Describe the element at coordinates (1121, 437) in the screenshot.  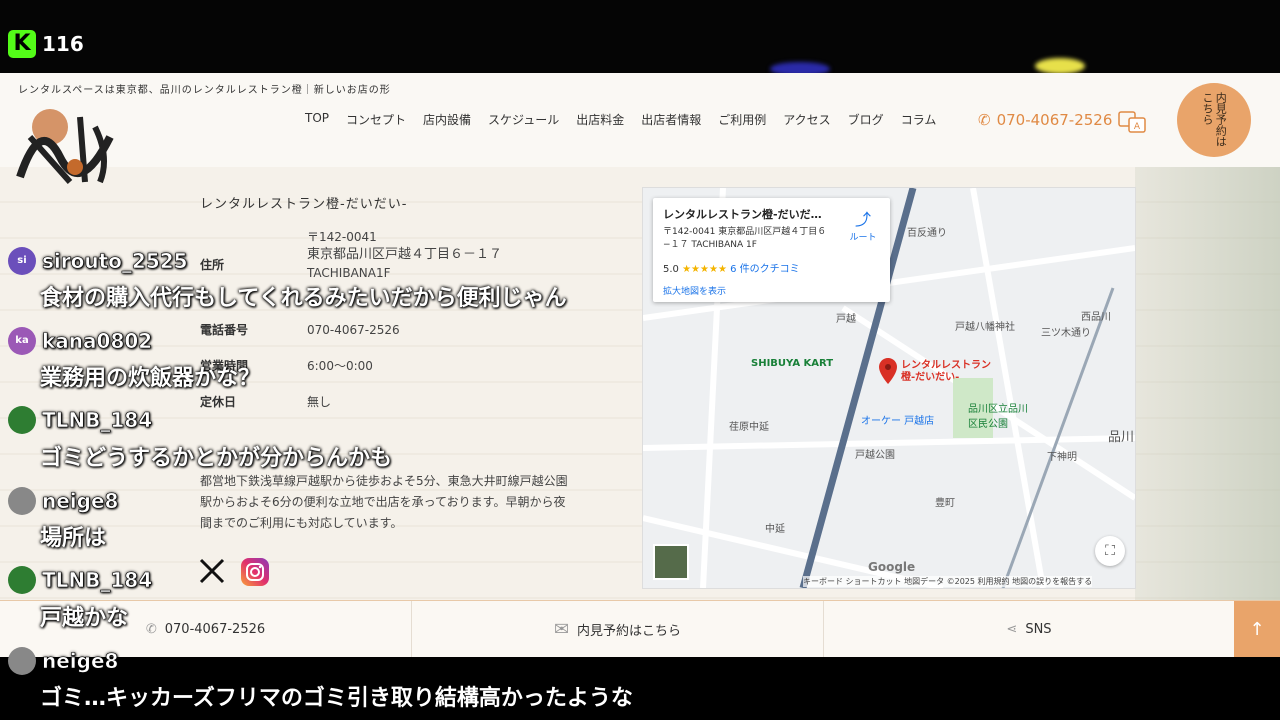
I see `map-label-shinagawa: 品川` at that location.